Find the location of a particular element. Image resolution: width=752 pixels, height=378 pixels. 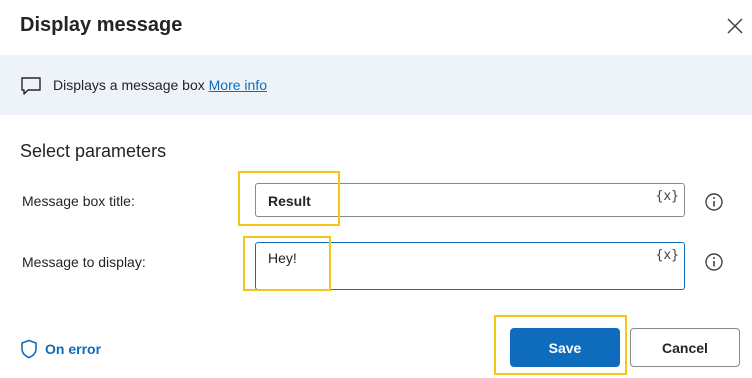

message-to-display-value: Hey! is located at coordinates (282, 258).